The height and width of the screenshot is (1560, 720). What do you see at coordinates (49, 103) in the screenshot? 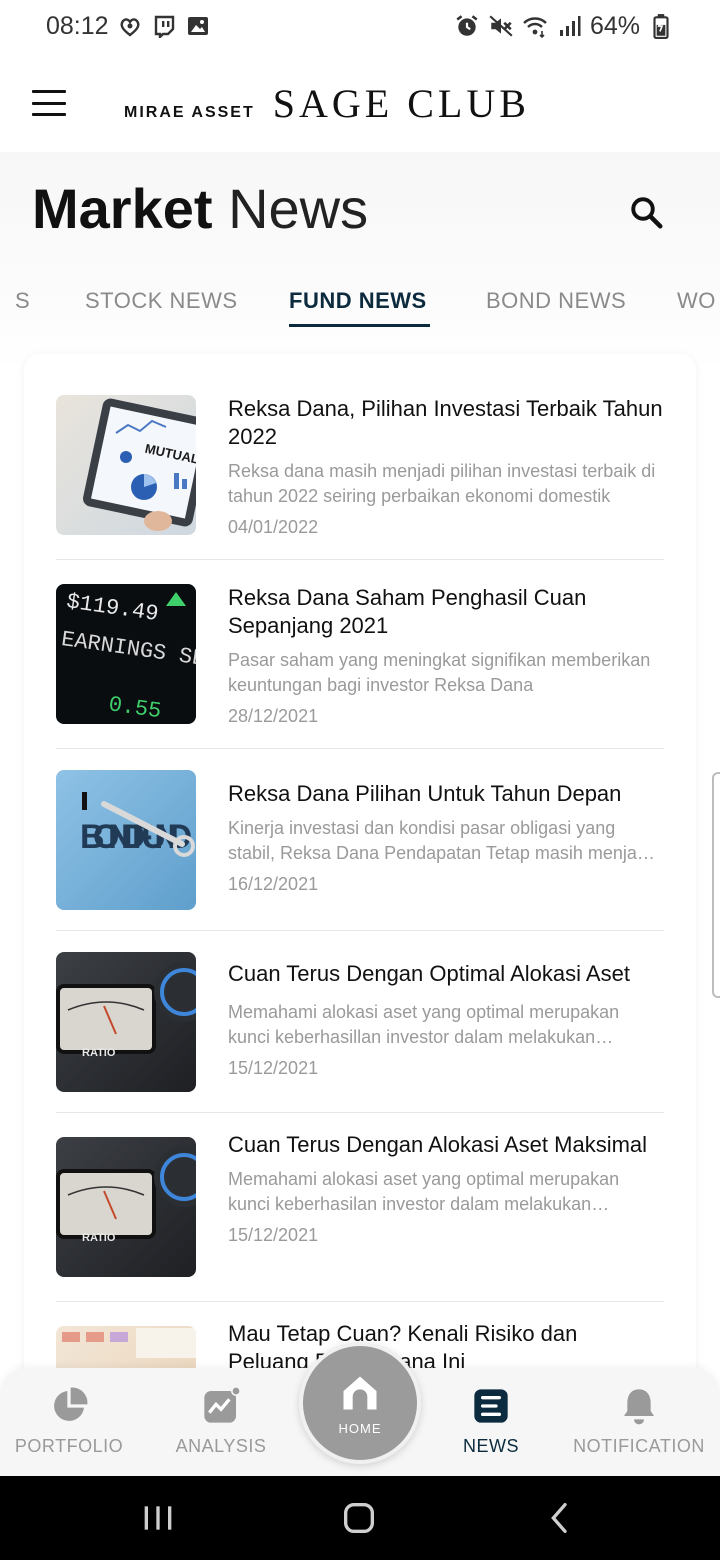
I see `menu-icon` at bounding box center [49, 103].